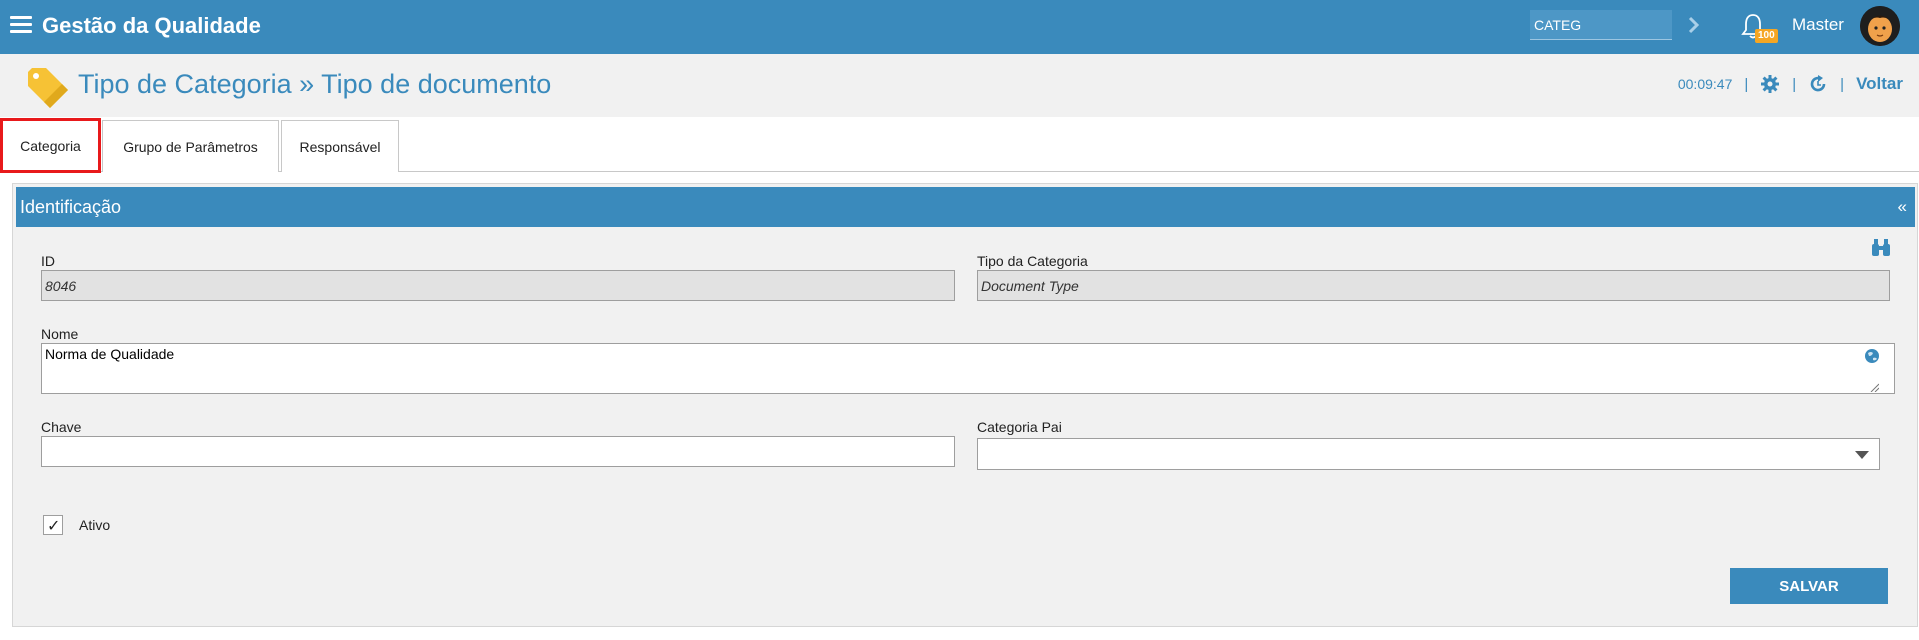 The image size is (1919, 640). What do you see at coordinates (965, 207) in the screenshot?
I see `section-header: Identificação «` at bounding box center [965, 207].